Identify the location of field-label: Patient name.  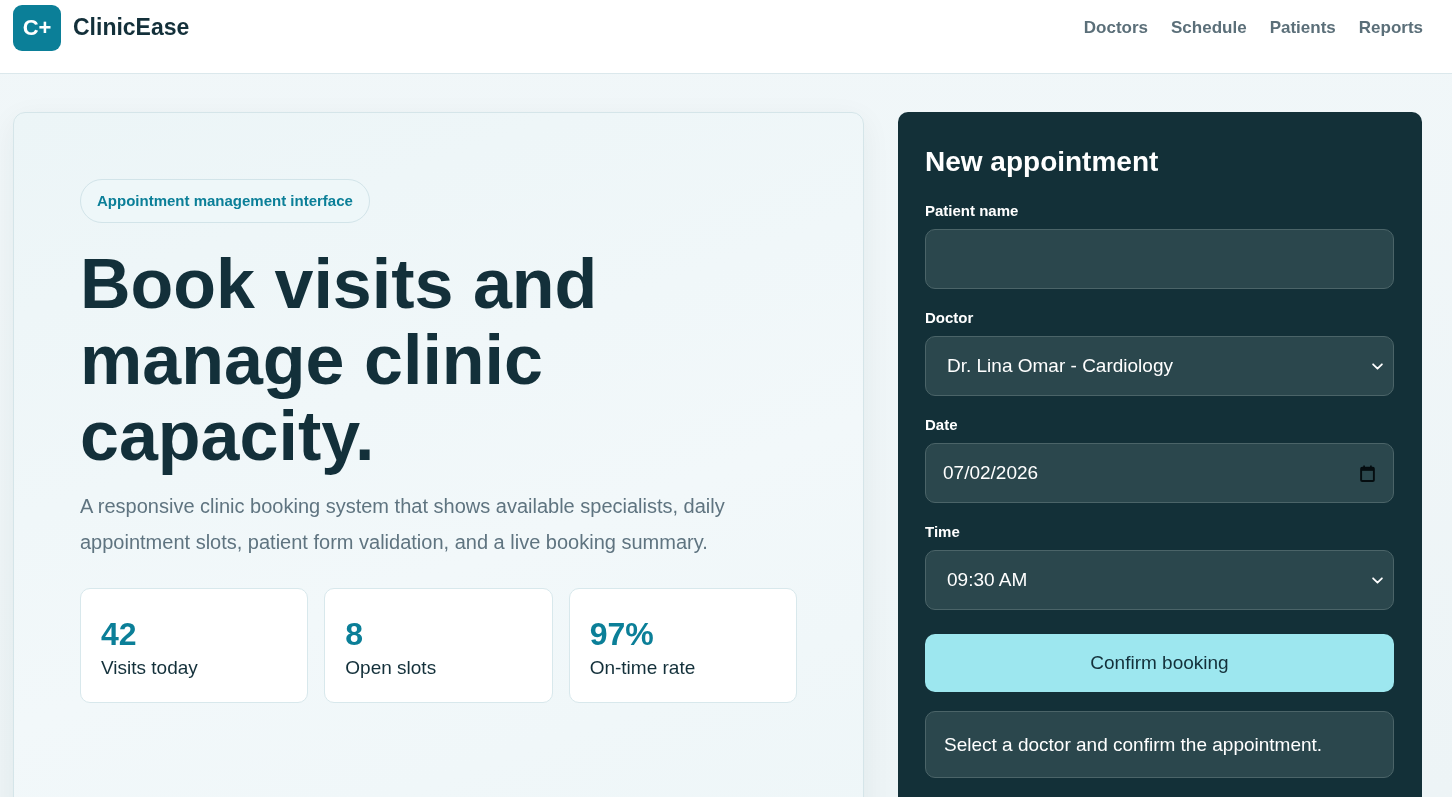
(972, 211).